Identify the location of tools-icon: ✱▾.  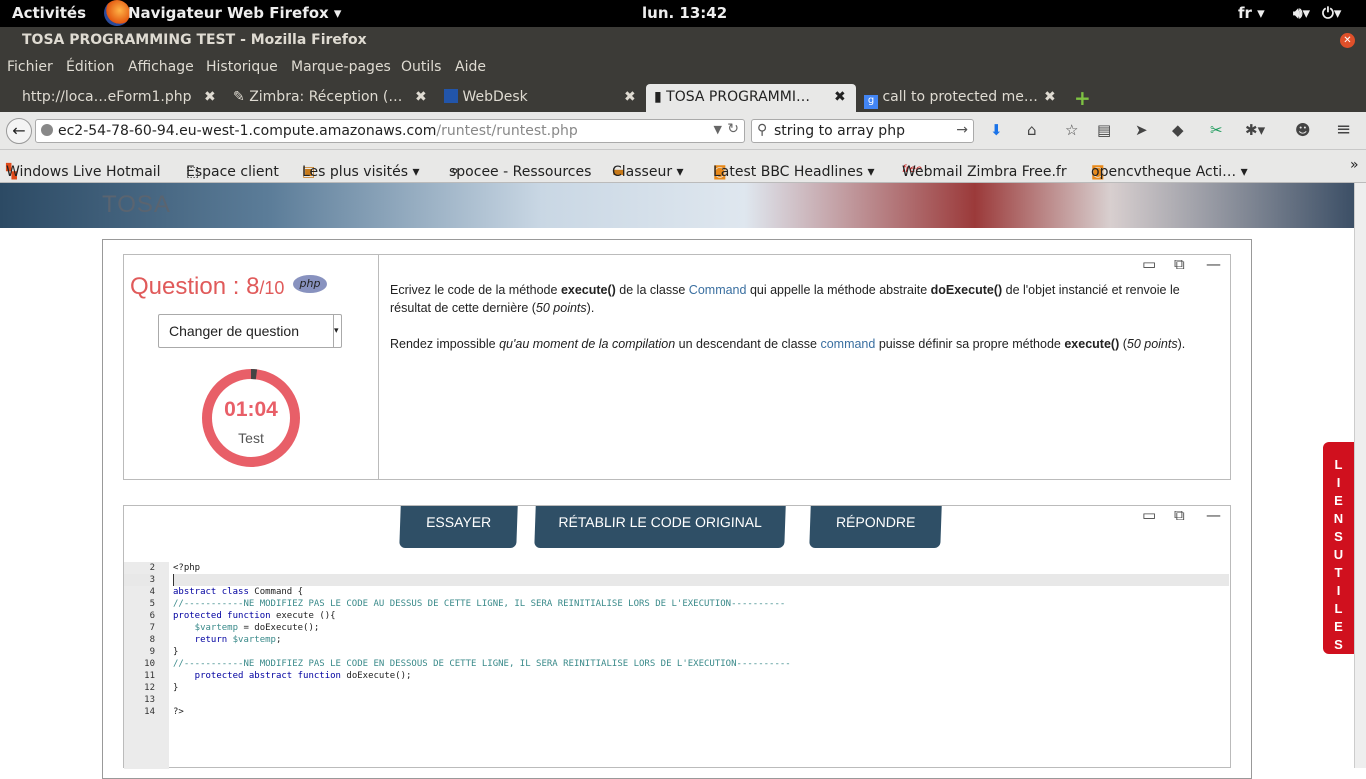
(1255, 130).